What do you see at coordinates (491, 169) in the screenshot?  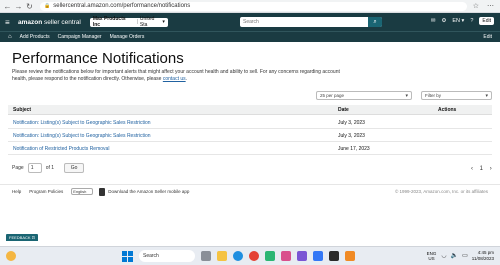 I see `chevron-right-icon: ›` at bounding box center [491, 169].